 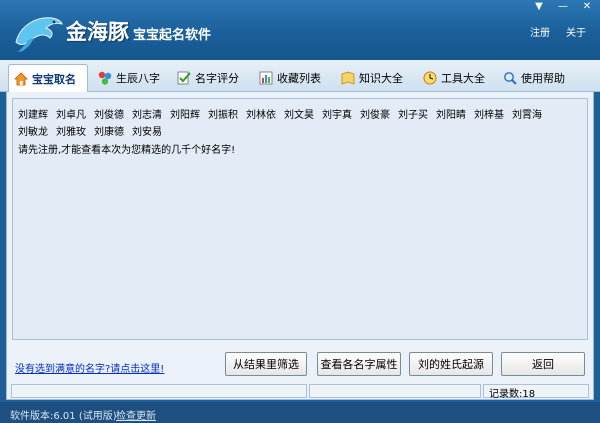 I want to click on record-count: 记录数:18, so click(x=512, y=394).